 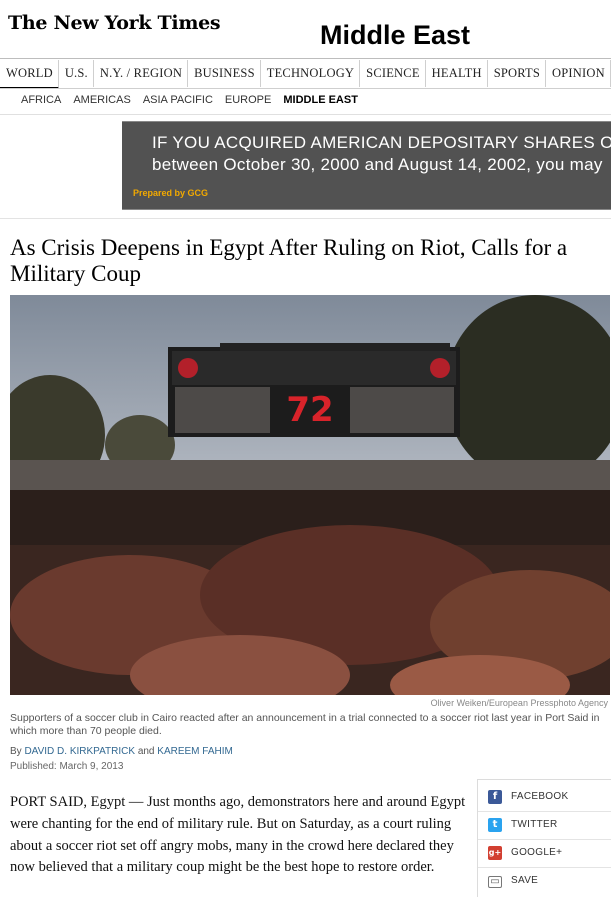 What do you see at coordinates (76, 73) in the screenshot?
I see `nav-tab-us: U.S.` at bounding box center [76, 73].